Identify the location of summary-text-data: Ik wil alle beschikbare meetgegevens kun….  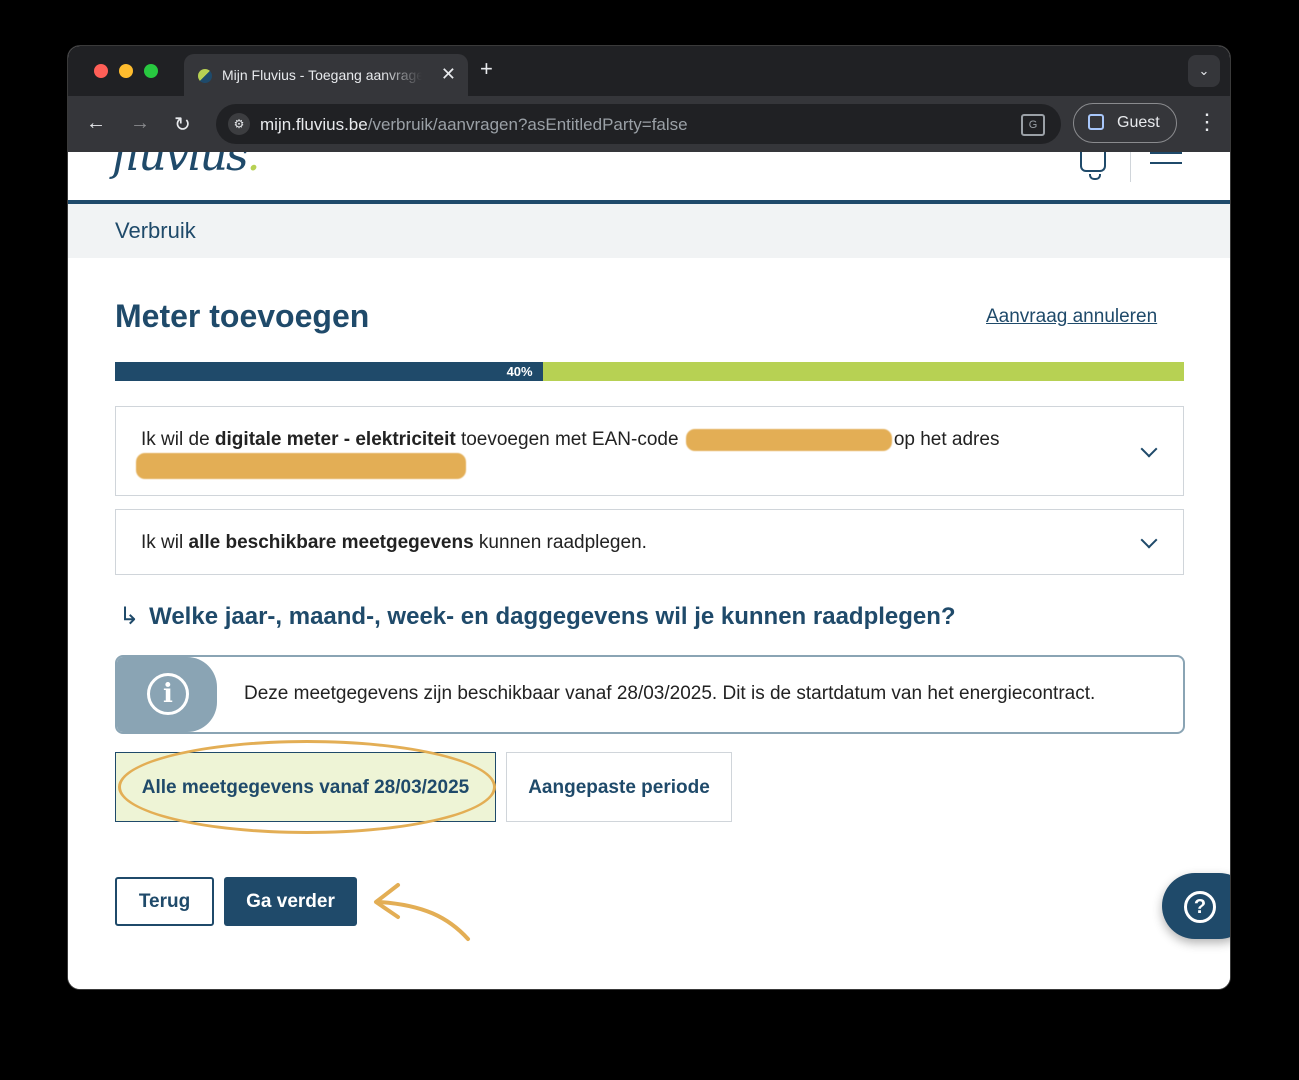
(394, 542).